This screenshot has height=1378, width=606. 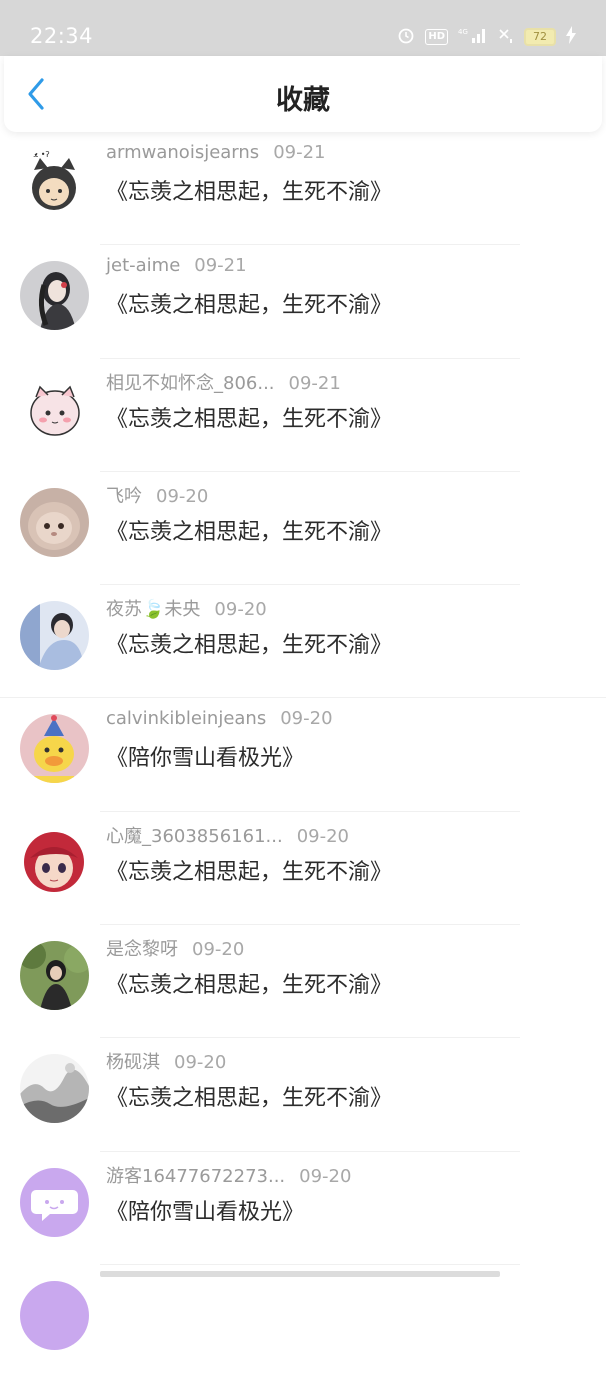 I want to click on app-header: 收藏, so click(x=303, y=94).